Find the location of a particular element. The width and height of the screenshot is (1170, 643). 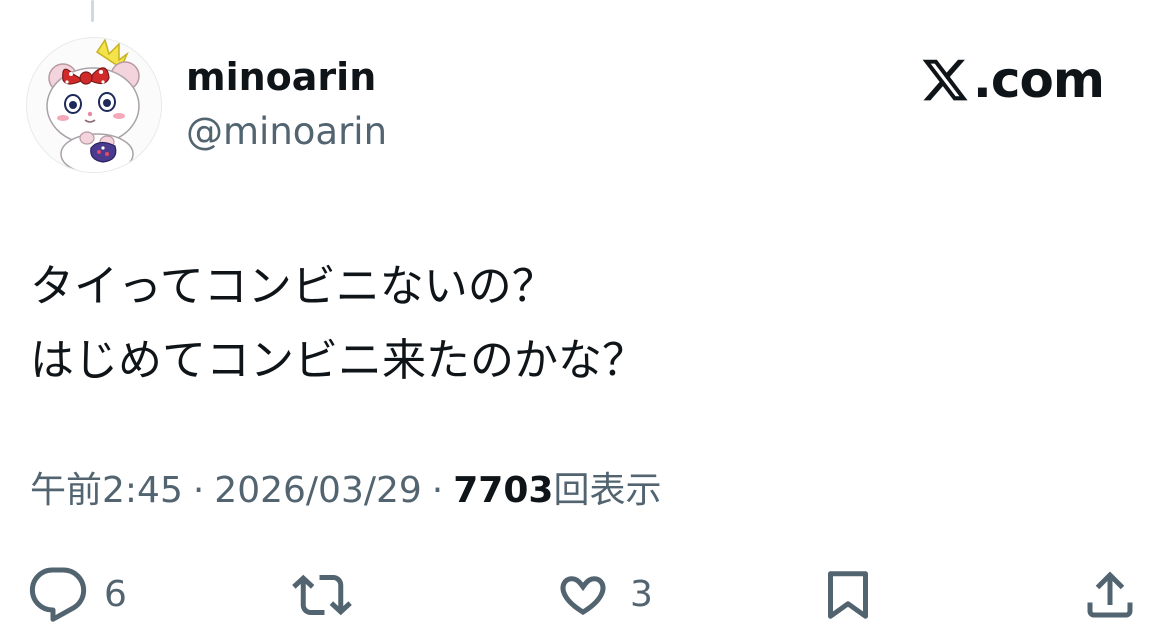

share-button is located at coordinates (1110, 595).